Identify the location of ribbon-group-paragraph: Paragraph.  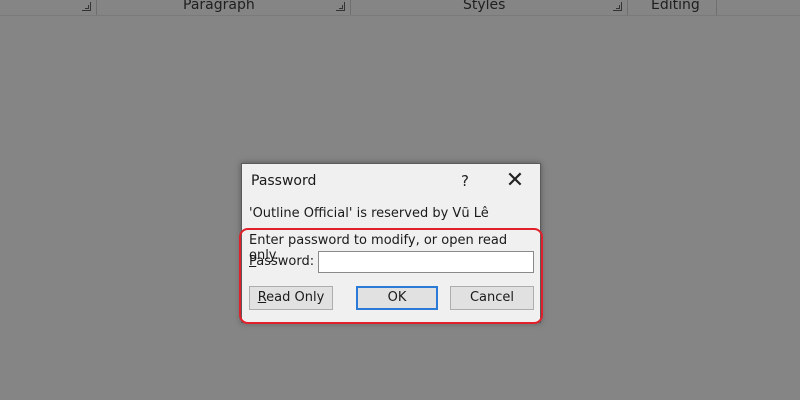
(219, 6).